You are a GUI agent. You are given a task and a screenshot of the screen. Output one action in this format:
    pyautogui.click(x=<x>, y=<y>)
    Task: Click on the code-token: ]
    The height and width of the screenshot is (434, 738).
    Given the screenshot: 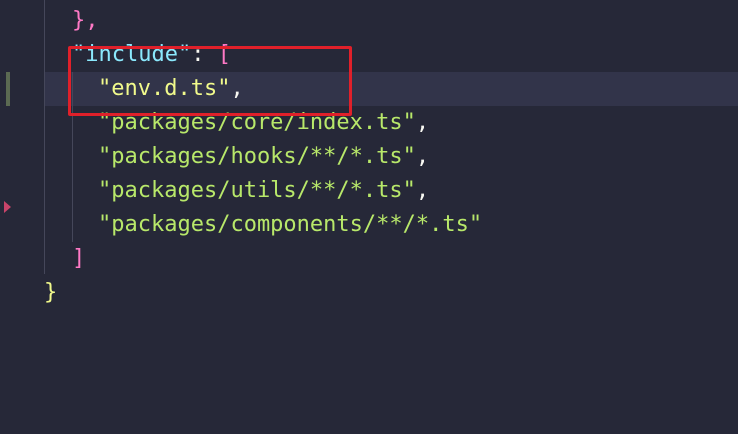 What is the action you would take?
    pyautogui.click(x=79, y=258)
    